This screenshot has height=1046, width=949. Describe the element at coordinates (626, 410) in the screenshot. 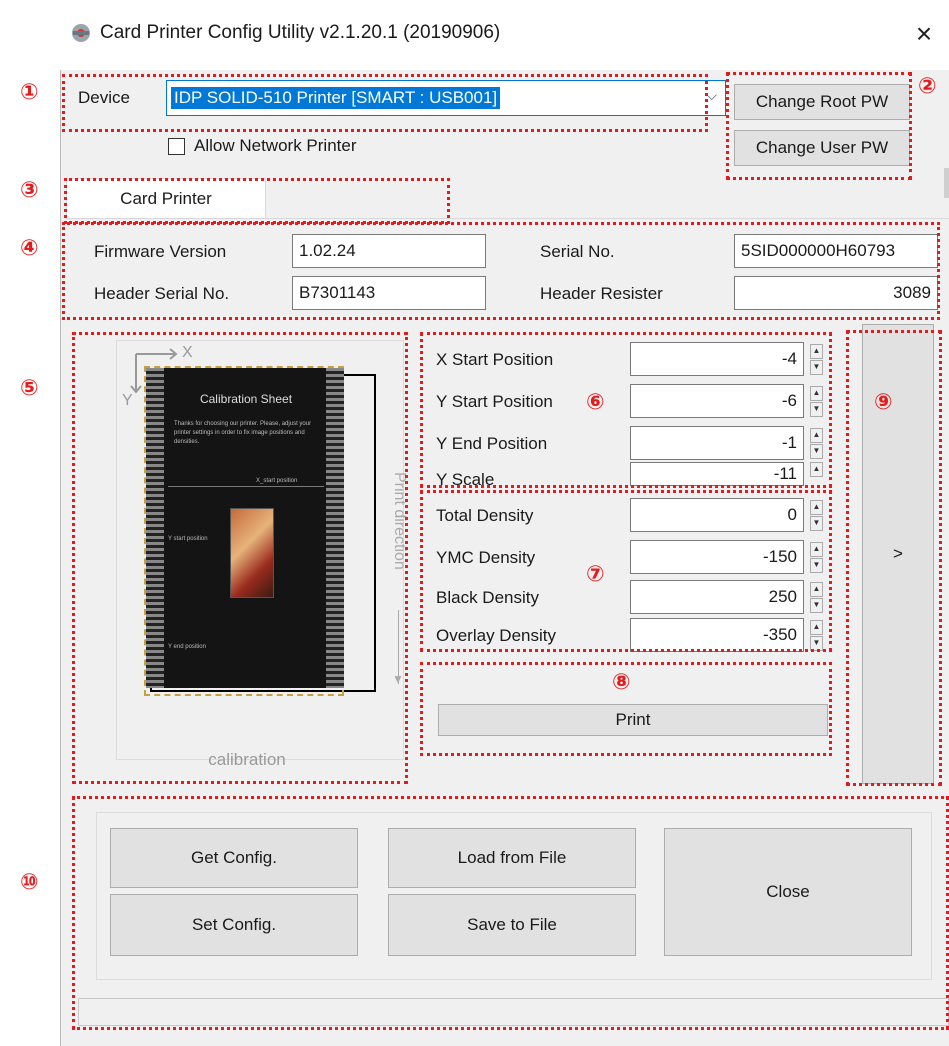

I see `annotation-box-position` at that location.